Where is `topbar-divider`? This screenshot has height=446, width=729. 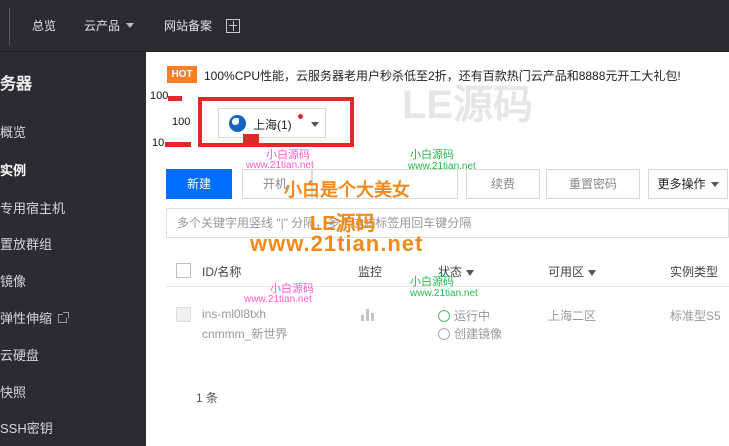
topbar-divider is located at coordinates (9, 27).